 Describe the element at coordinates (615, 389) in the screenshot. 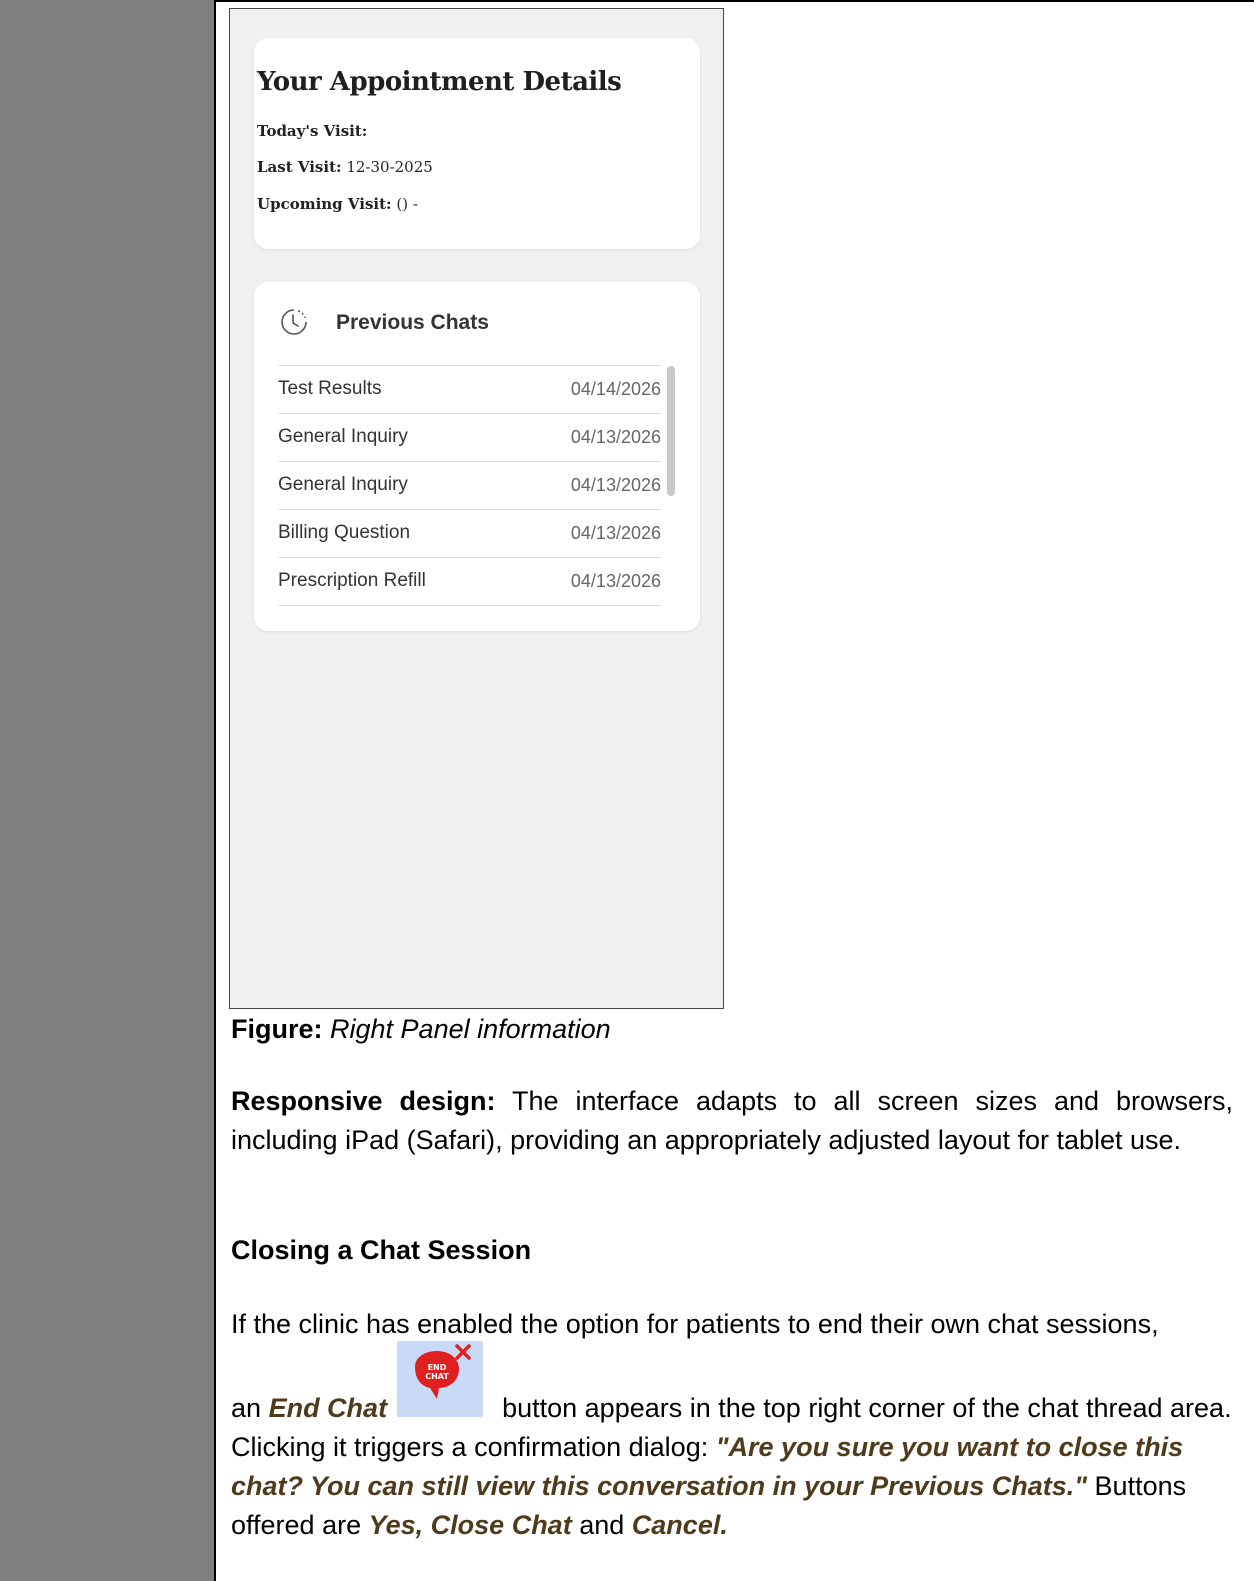

I see `chat-date: 04/14/2026` at that location.